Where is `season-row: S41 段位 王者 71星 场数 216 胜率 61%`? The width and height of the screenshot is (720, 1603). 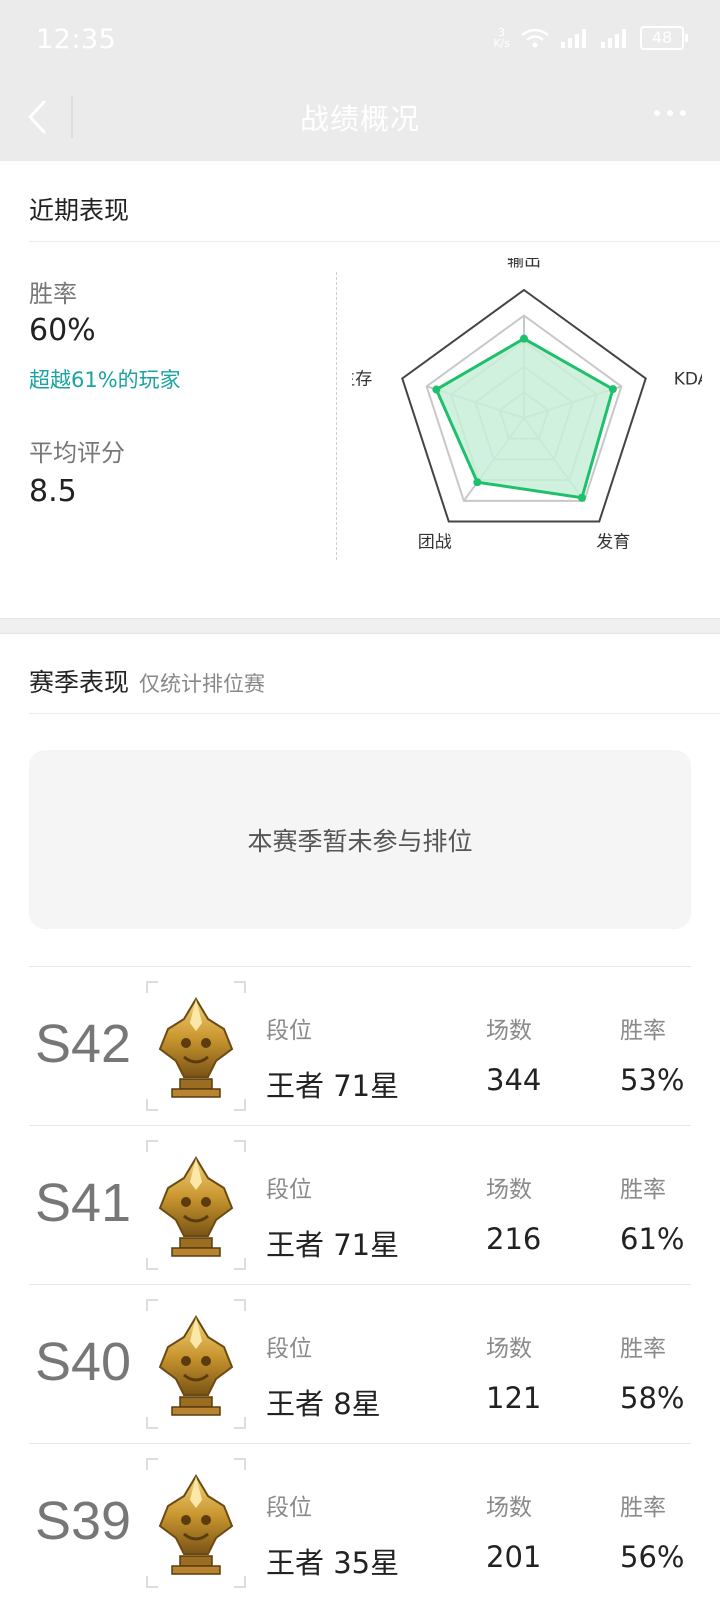 season-row: S41 段位 王者 71星 场数 216 胜率 61% is located at coordinates (360, 1205).